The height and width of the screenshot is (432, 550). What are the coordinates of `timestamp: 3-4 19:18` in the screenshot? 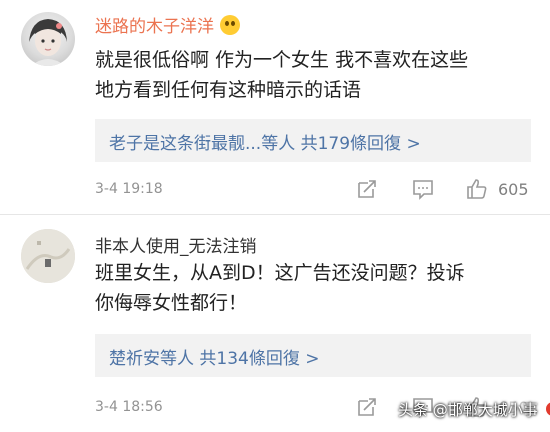 It's located at (129, 189).